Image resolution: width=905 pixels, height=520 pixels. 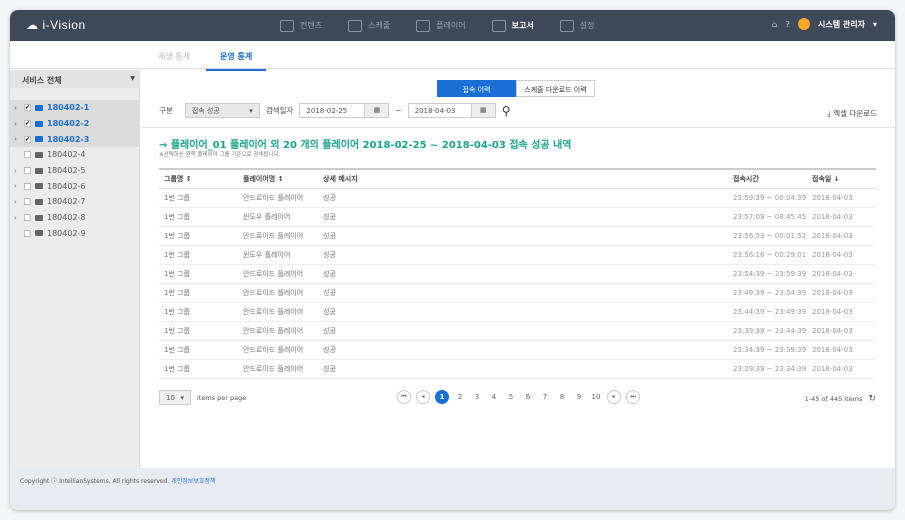 I want to click on column-group: 그룹명 ↕, so click(x=198, y=178).